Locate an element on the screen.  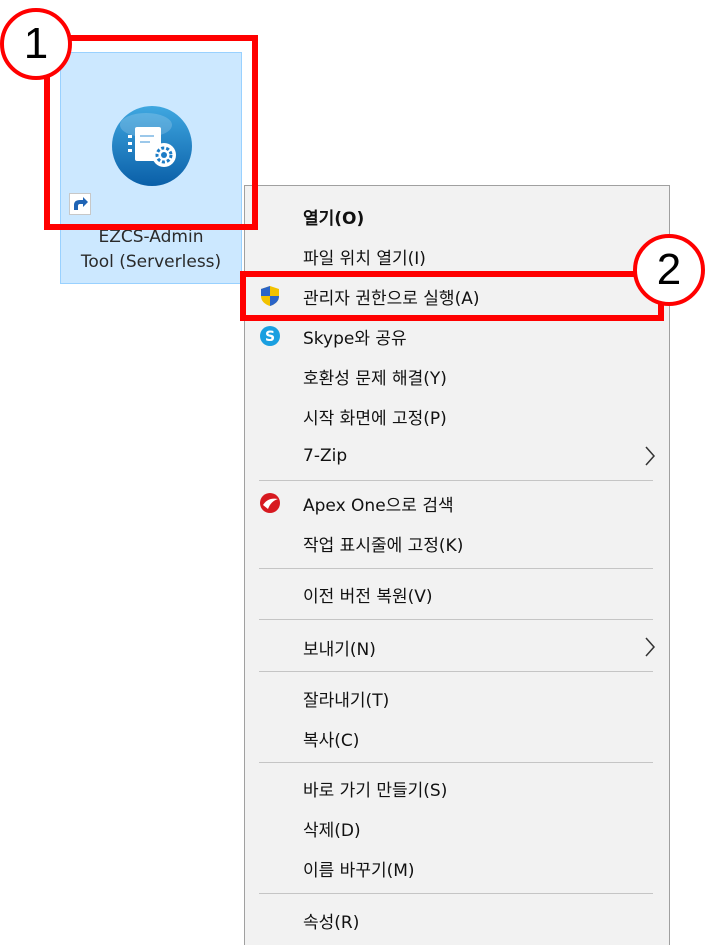
menu-item-restore-previous-versions: 이전 버전 복원(V) is located at coordinates (457, 594).